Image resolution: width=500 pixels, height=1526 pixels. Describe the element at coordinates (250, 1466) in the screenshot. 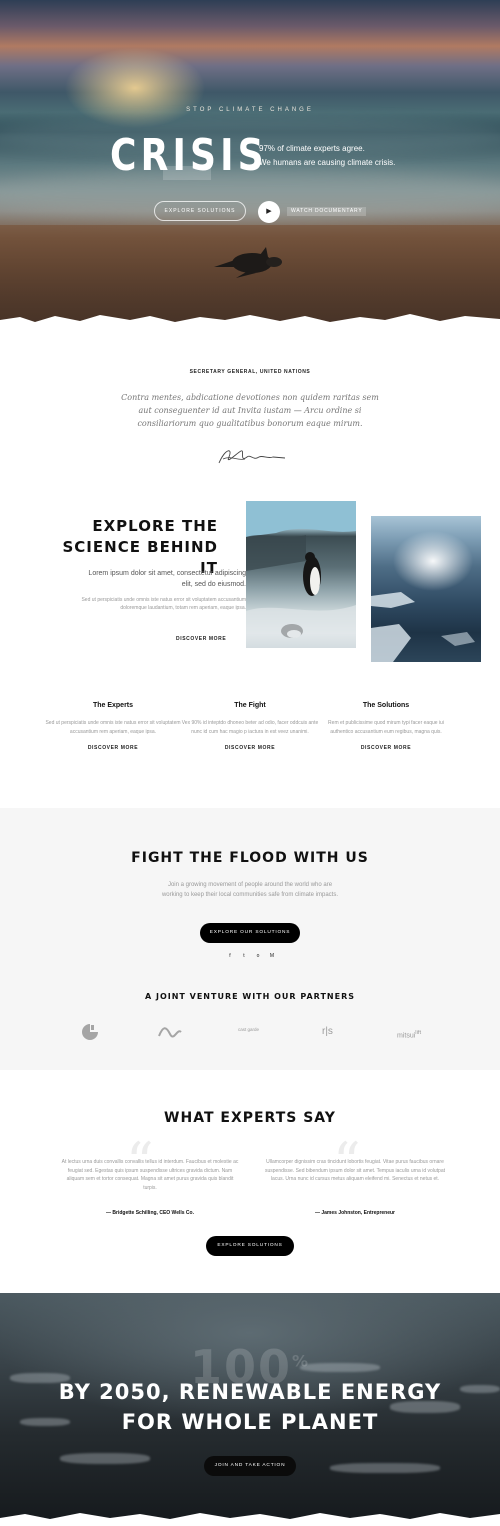

I see `join-action-button: JOIN AND TAKE ACTION` at that location.